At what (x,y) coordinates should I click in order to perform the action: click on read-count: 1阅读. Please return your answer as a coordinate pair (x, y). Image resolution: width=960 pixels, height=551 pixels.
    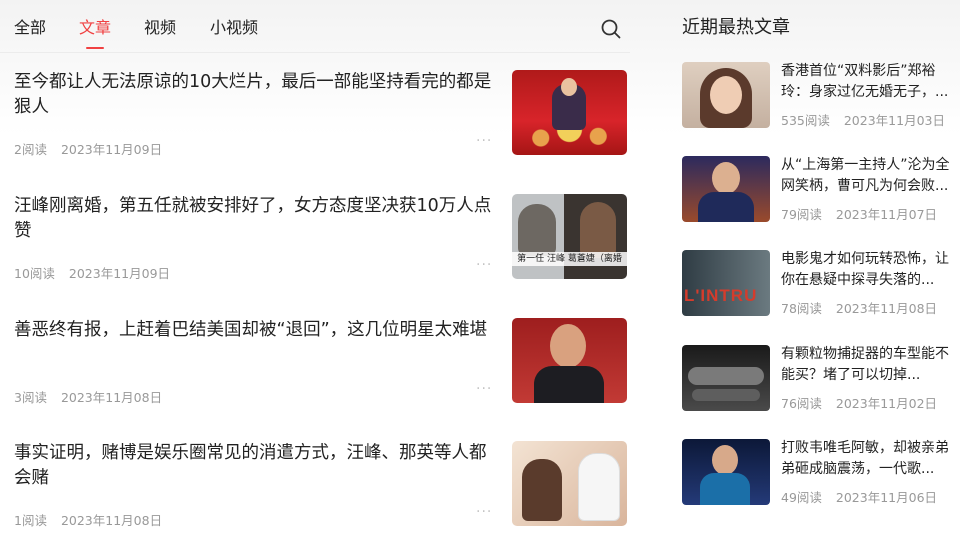
    Looking at the image, I should click on (30, 520).